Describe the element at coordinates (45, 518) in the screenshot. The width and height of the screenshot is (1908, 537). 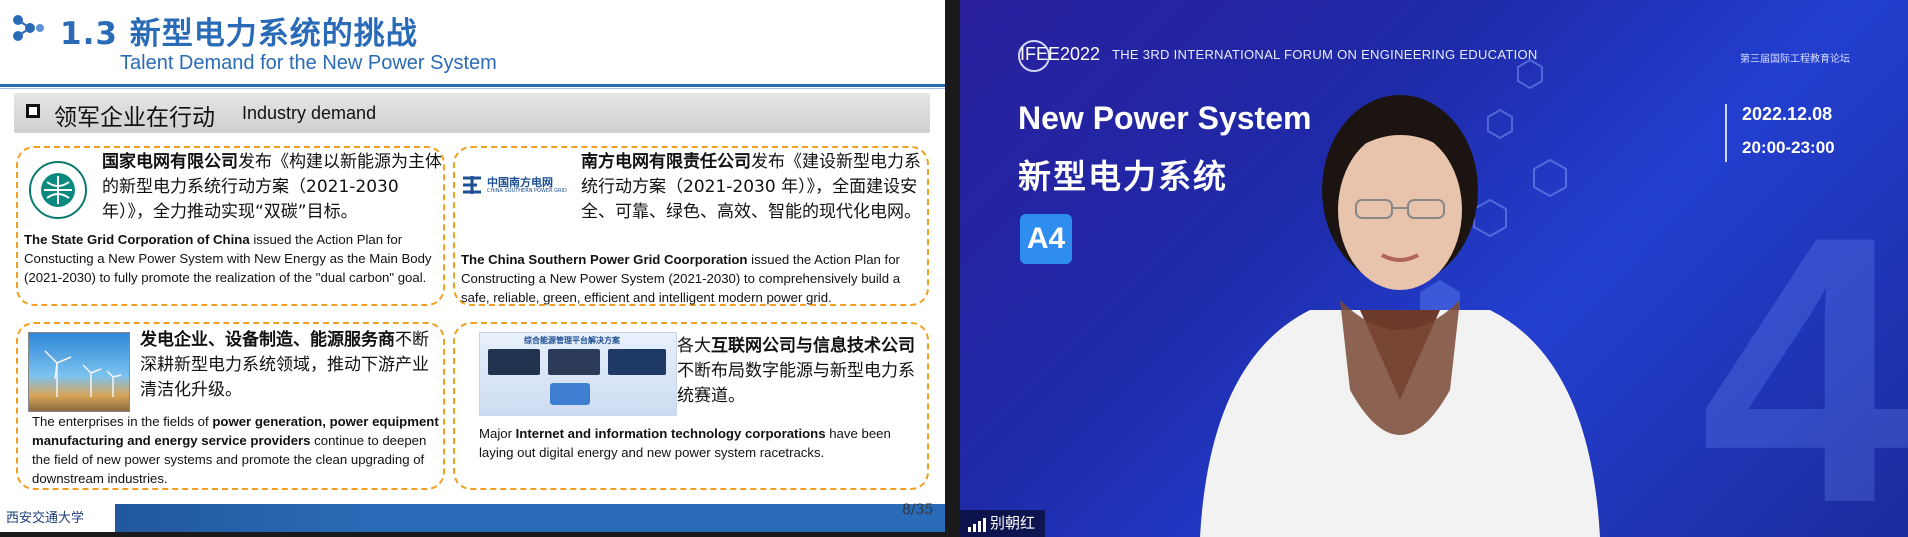
I see `university-logo: 西安交通大学` at that location.